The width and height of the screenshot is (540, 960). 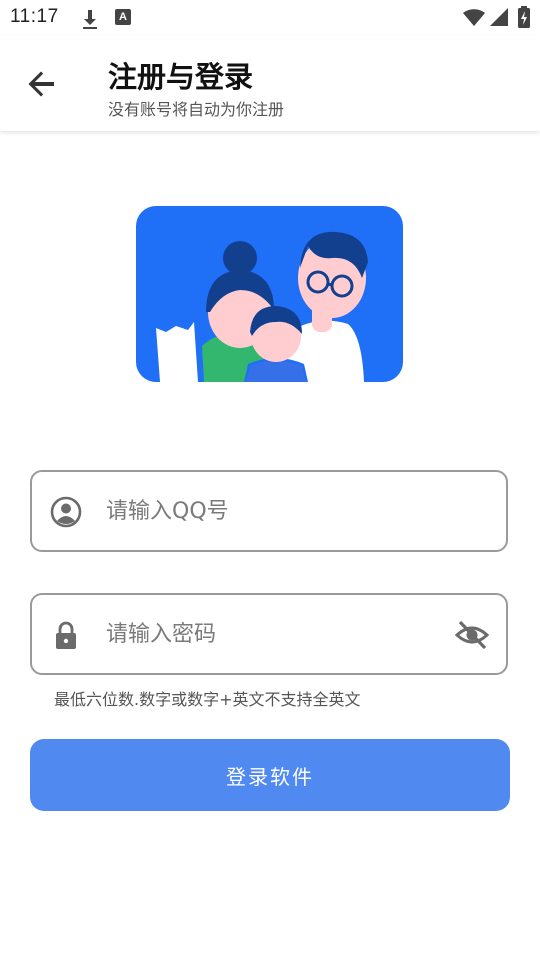 What do you see at coordinates (524, 17) in the screenshot?
I see `battery-charging-icon` at bounding box center [524, 17].